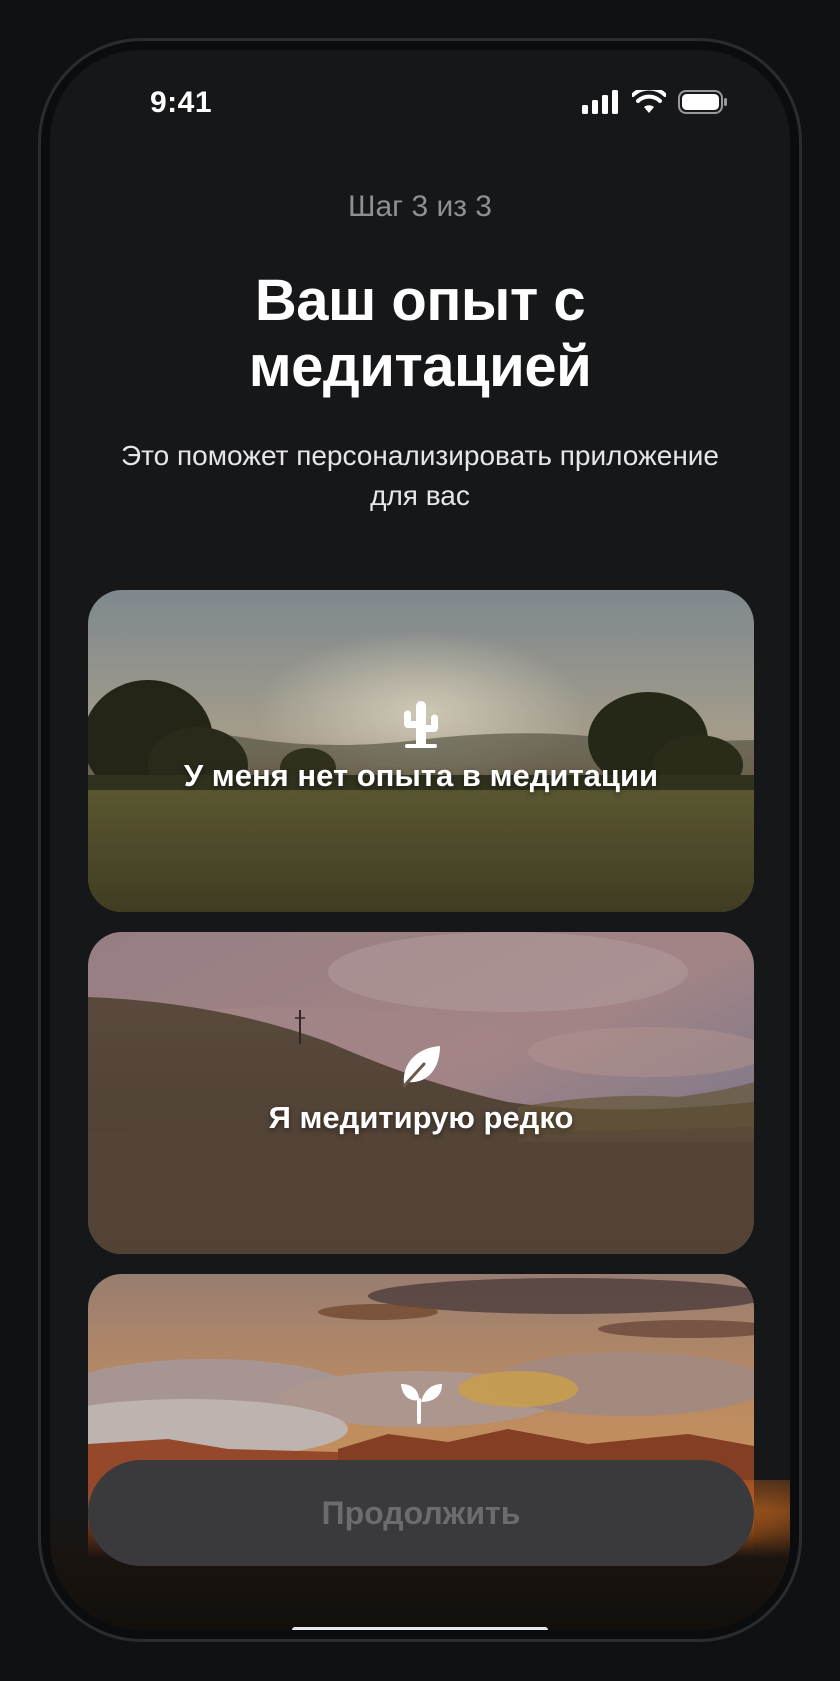 The height and width of the screenshot is (1681, 840). Describe the element at coordinates (600, 102) in the screenshot. I see `signal-icon` at that location.